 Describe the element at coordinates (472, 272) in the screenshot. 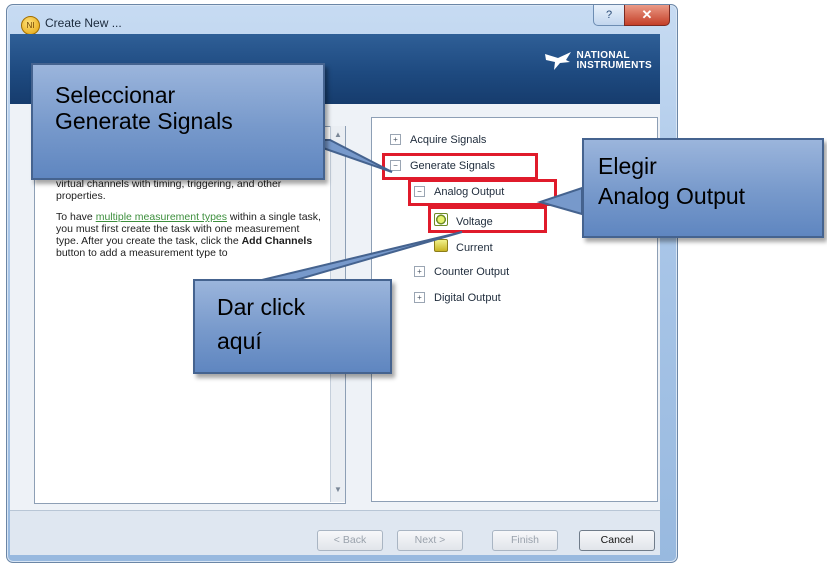

I see `tree-item-label: Counter Output` at that location.